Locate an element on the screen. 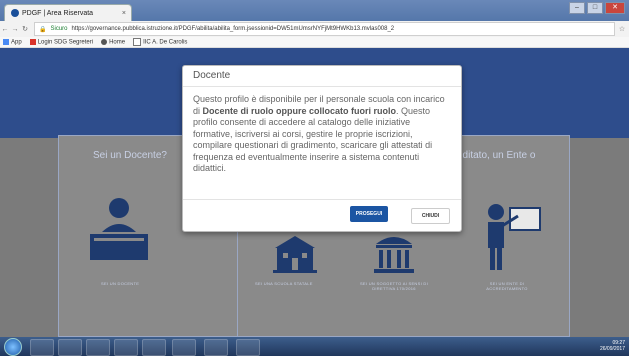 This screenshot has width=629, height=356. bookmark-login-sdg: Login SDG Segreteri is located at coordinates (61, 41).